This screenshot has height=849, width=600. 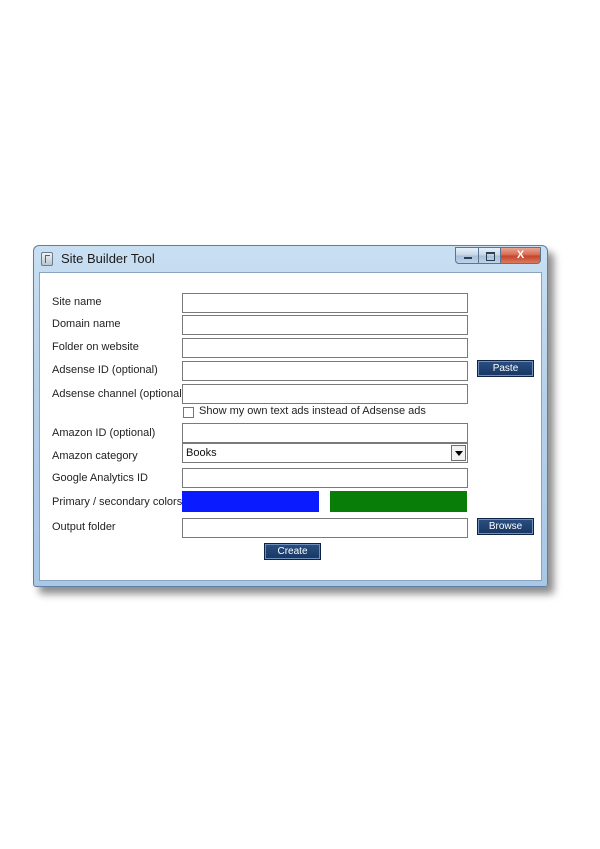 What do you see at coordinates (325, 478) in the screenshot?
I see `google-analytics-id-input` at bounding box center [325, 478].